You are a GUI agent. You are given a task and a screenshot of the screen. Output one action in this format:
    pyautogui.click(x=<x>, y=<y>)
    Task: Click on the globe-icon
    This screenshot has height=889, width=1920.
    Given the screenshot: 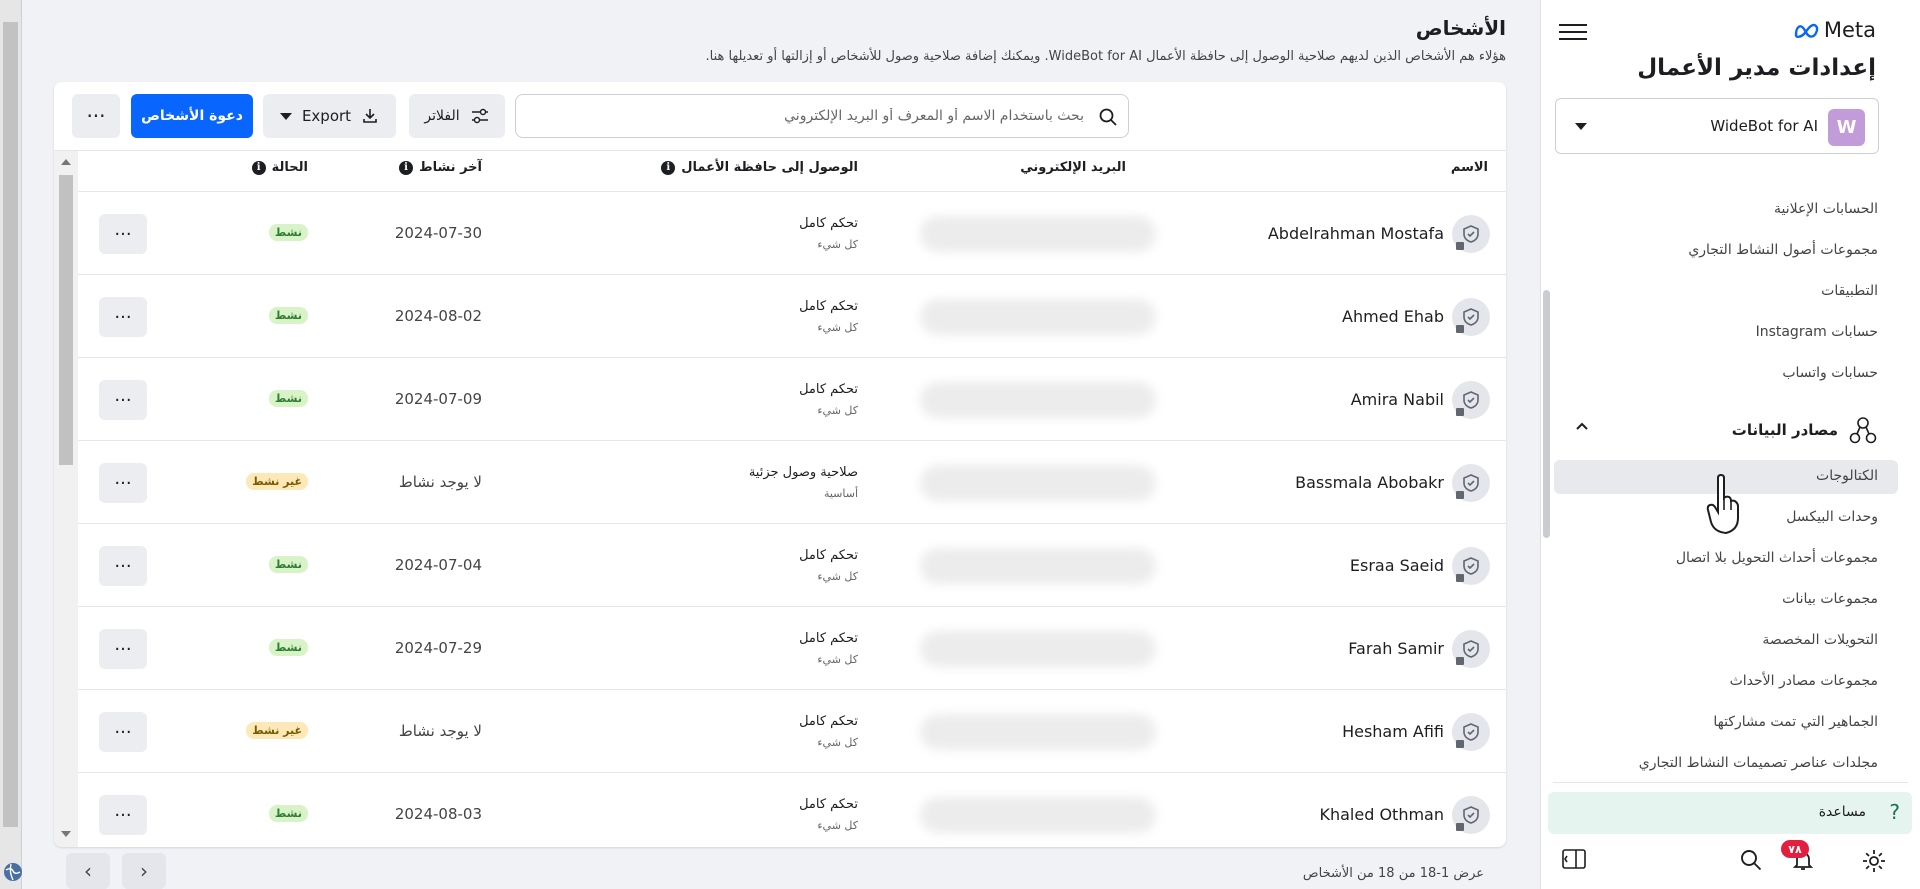 What is the action you would take?
    pyautogui.click(x=13, y=872)
    